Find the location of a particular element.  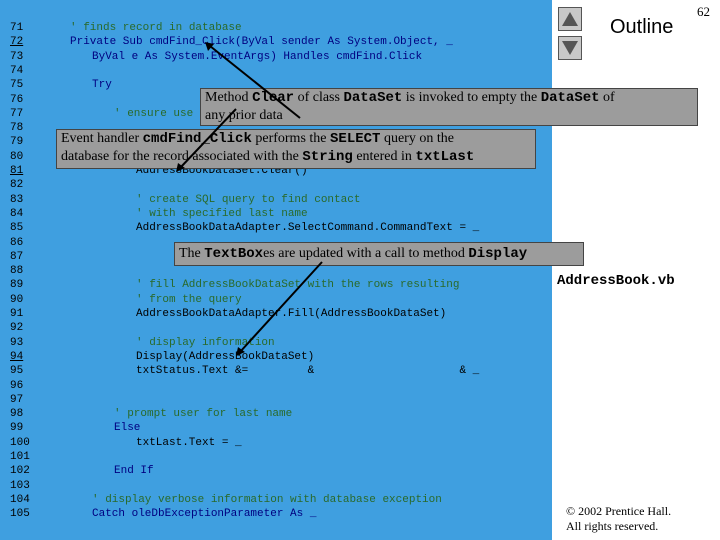

previous-slide-button is located at coordinates (570, 19).